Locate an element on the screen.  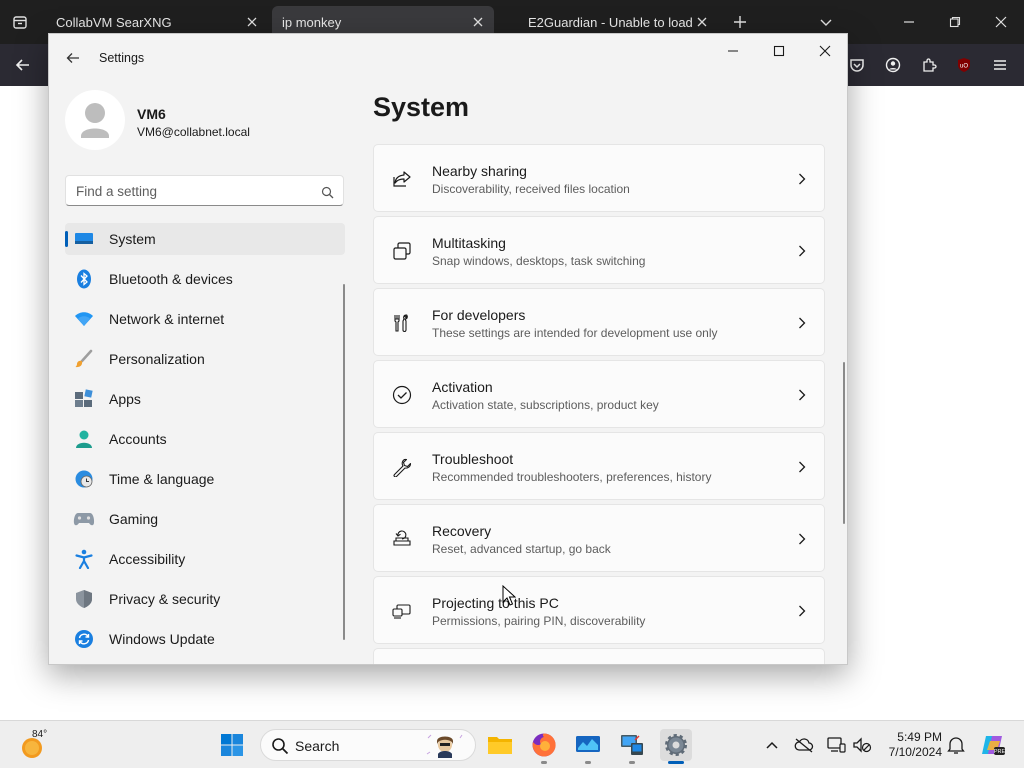
browser-restore-button is located at coordinates (955, 22).